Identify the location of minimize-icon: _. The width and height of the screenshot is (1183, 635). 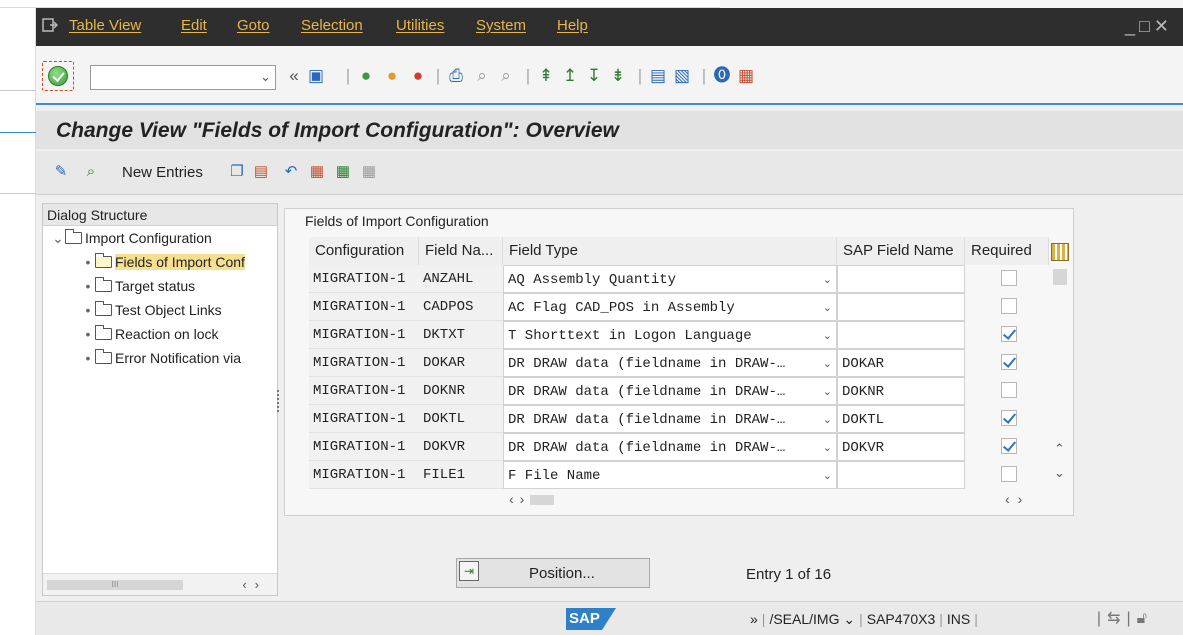
(1132, 26).